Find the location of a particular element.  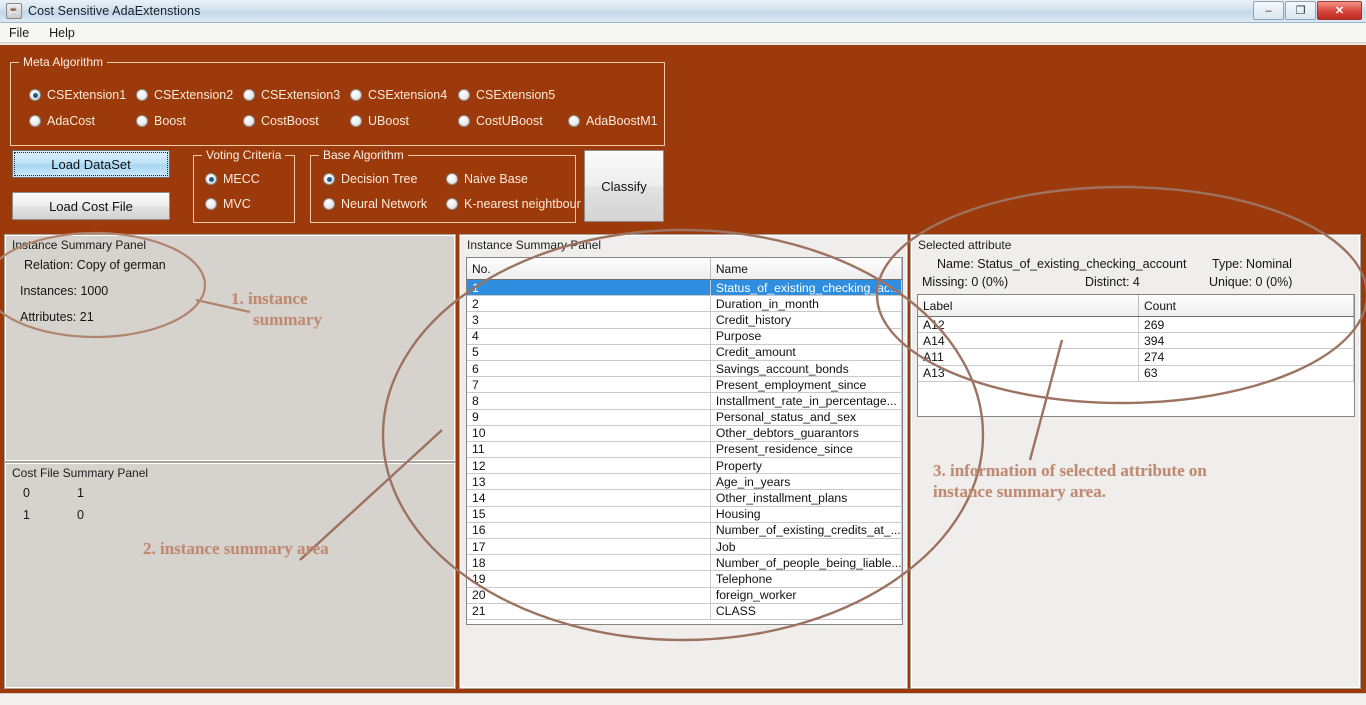

cell-no: 7 is located at coordinates (589, 385).